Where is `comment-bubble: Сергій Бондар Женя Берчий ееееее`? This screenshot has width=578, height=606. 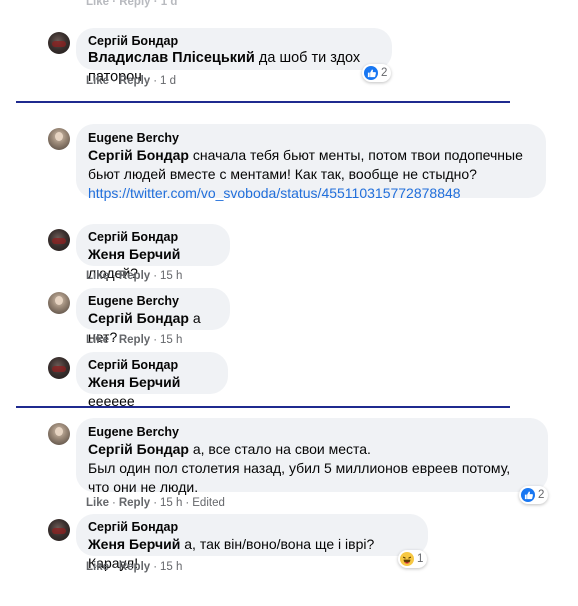 comment-bubble: Сергій Бондар Женя Берчий ееееее is located at coordinates (152, 380).